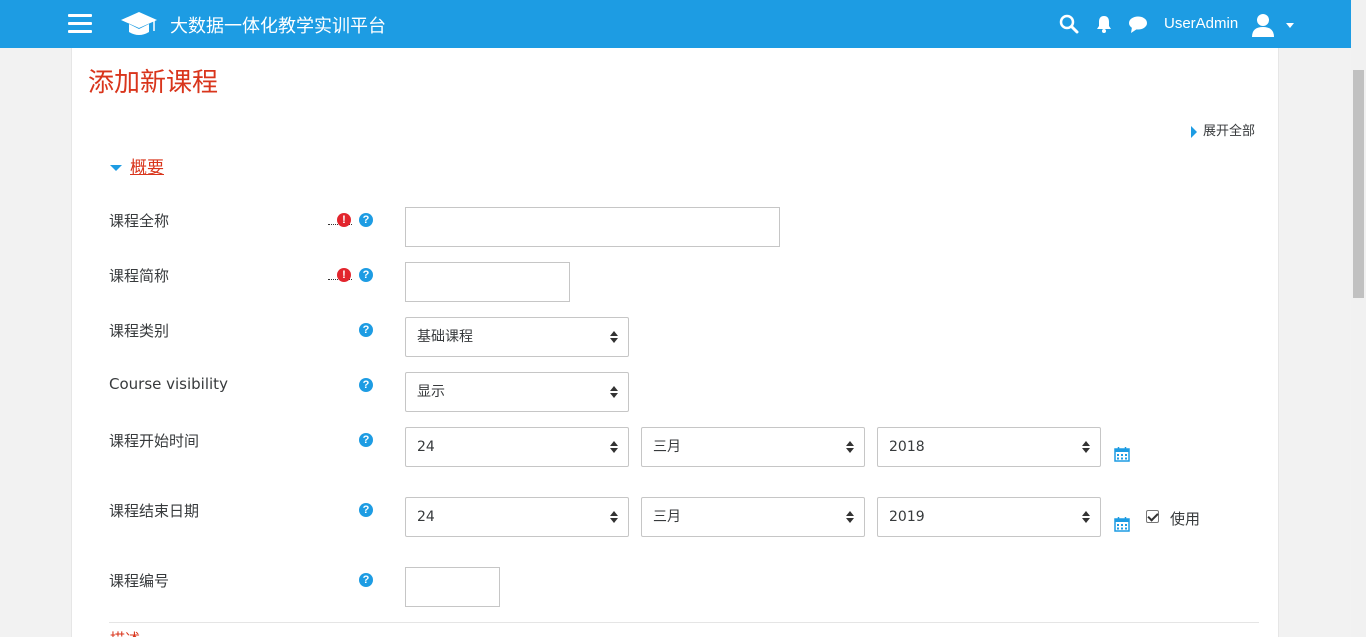 This screenshot has height=637, width=1366. Describe the element at coordinates (675, 24) in the screenshot. I see `top-navbar: 大数据一体化教学实训平台 UserAdmin` at that location.